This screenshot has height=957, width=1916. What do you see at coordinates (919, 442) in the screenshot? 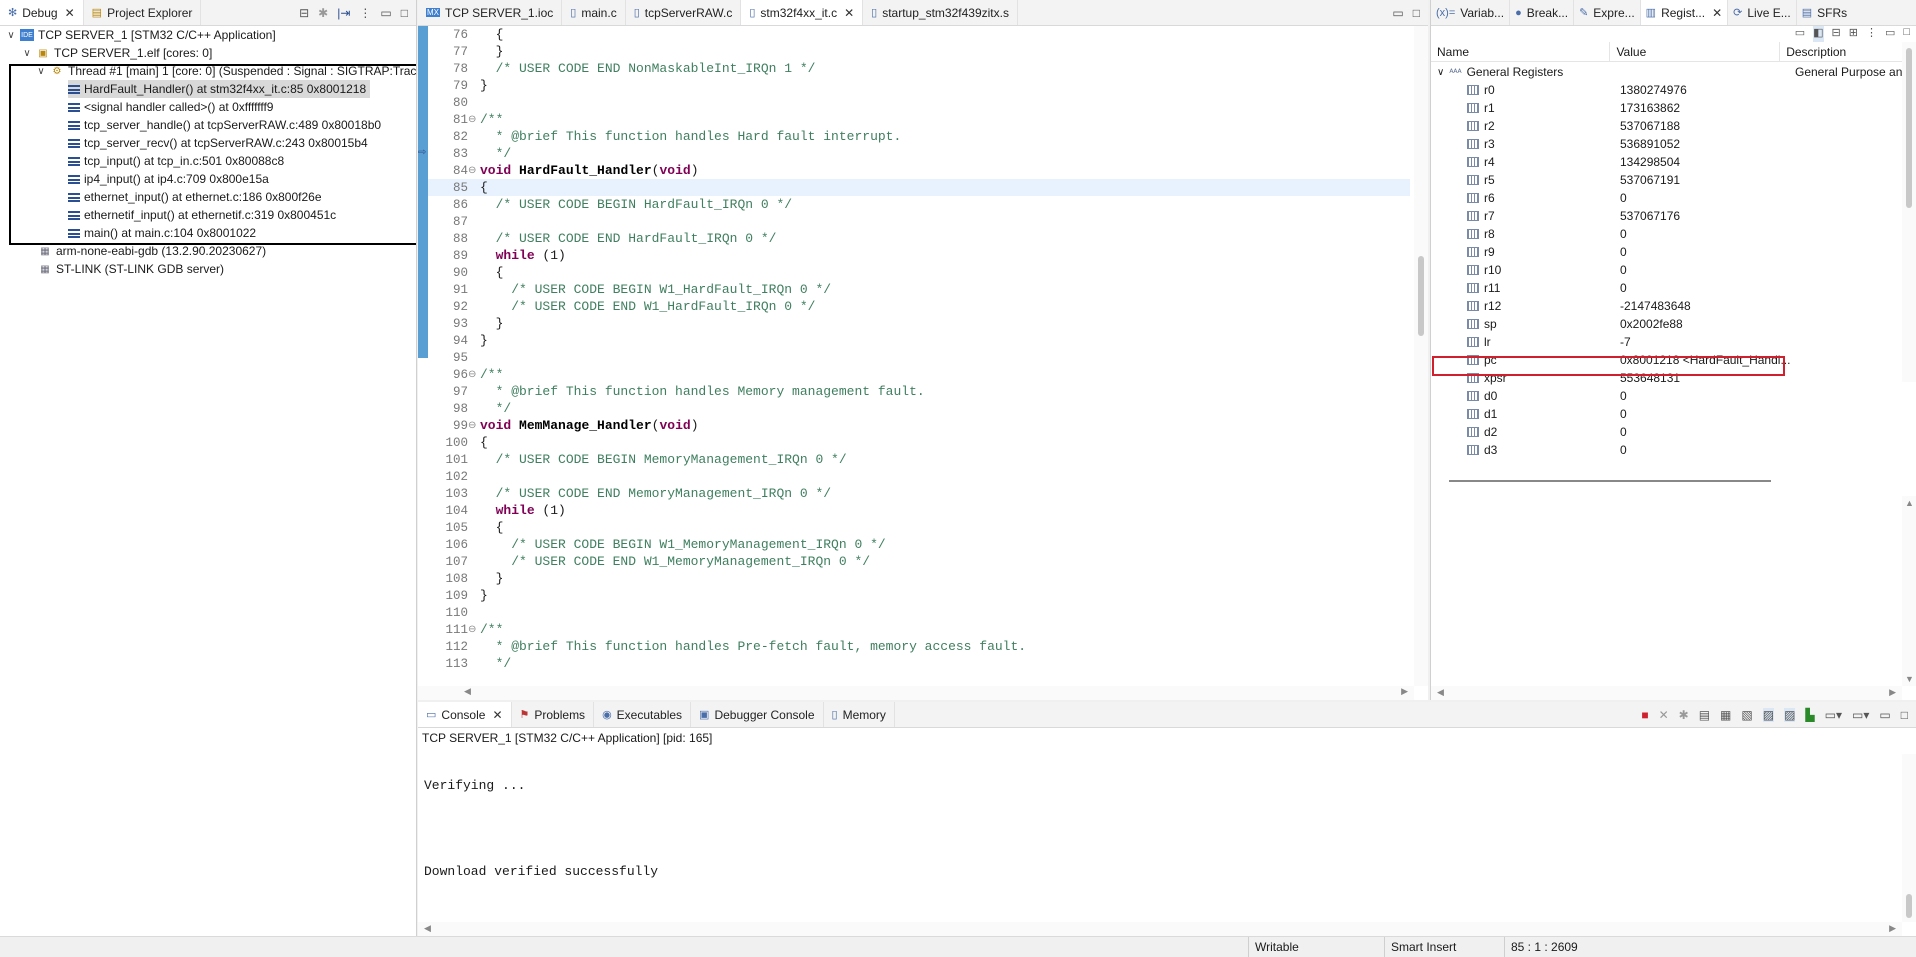
I see `code-line: 100{` at bounding box center [919, 442].